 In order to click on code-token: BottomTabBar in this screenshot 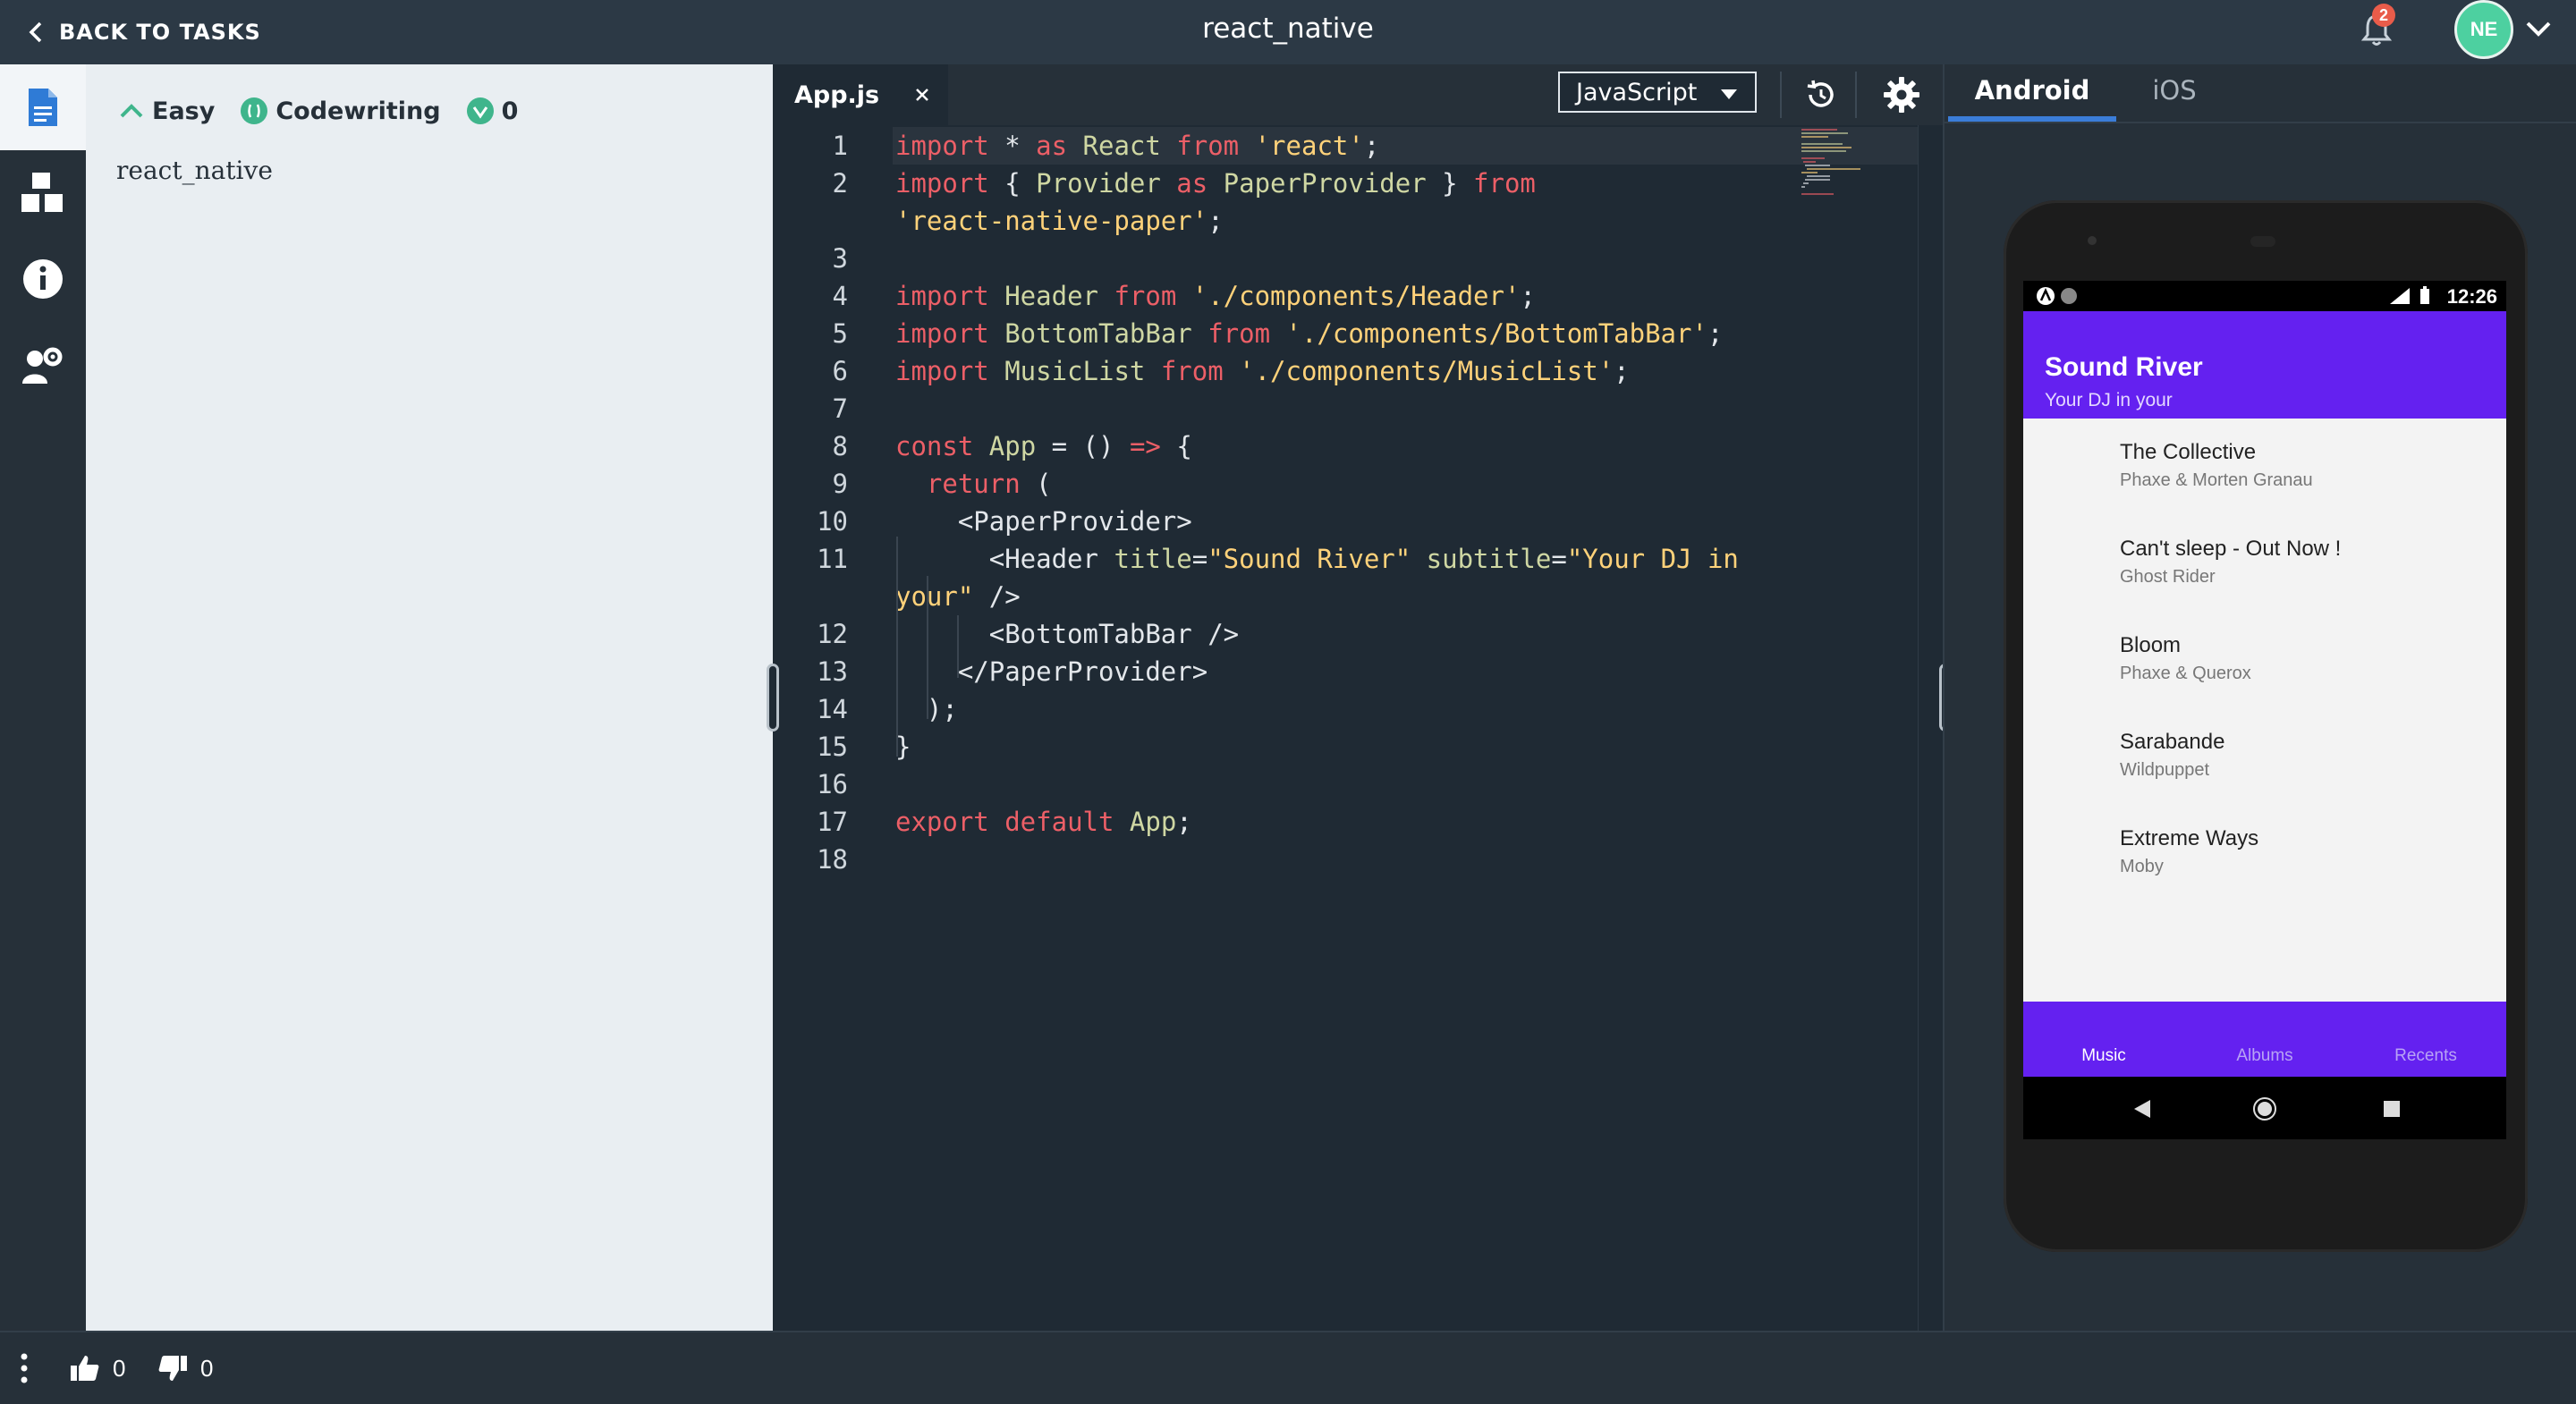, I will do `click(1098, 334)`.